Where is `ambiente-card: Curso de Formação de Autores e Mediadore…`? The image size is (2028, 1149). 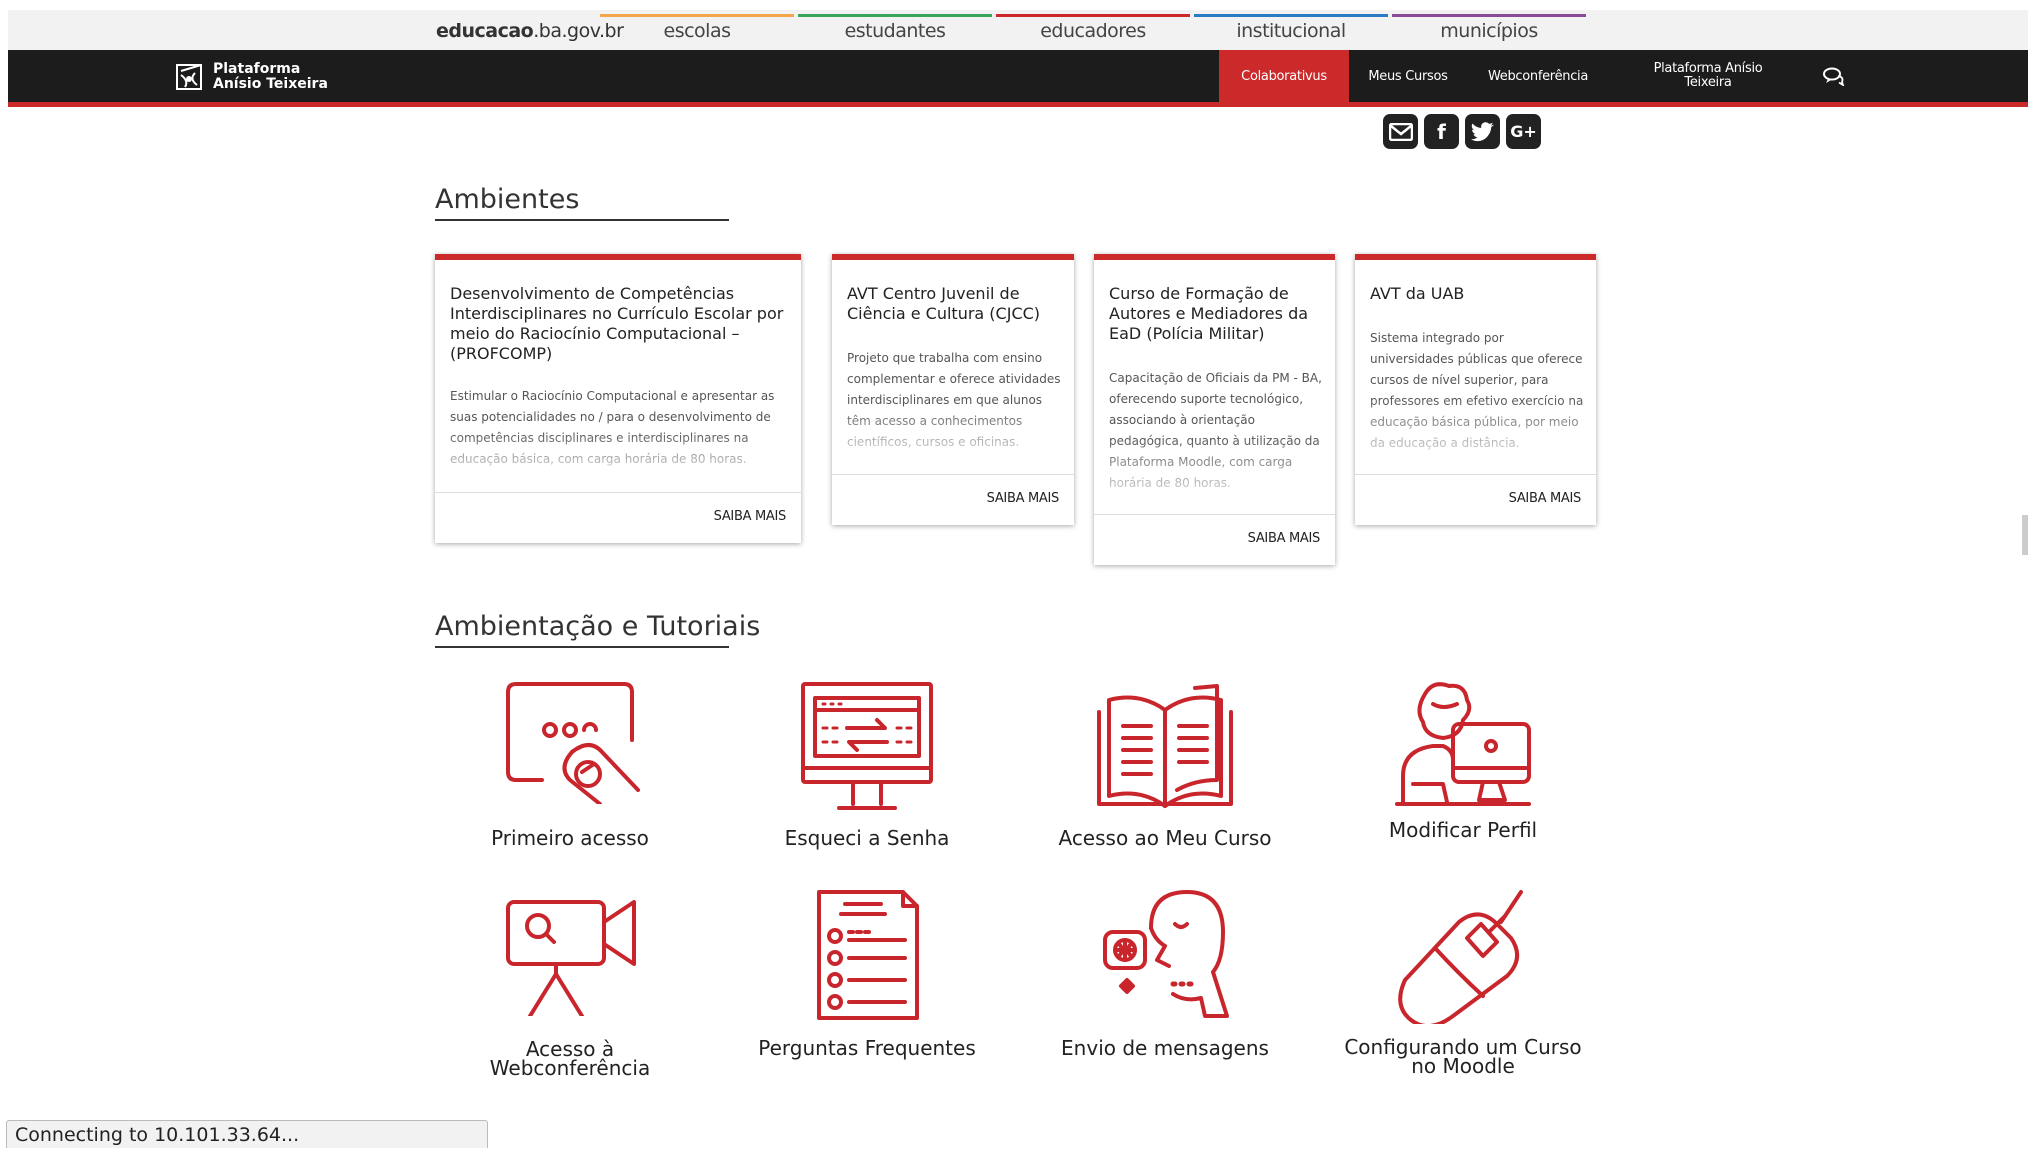
ambiente-card: Curso de Formação de Autores e Mediadore… is located at coordinates (1214, 409).